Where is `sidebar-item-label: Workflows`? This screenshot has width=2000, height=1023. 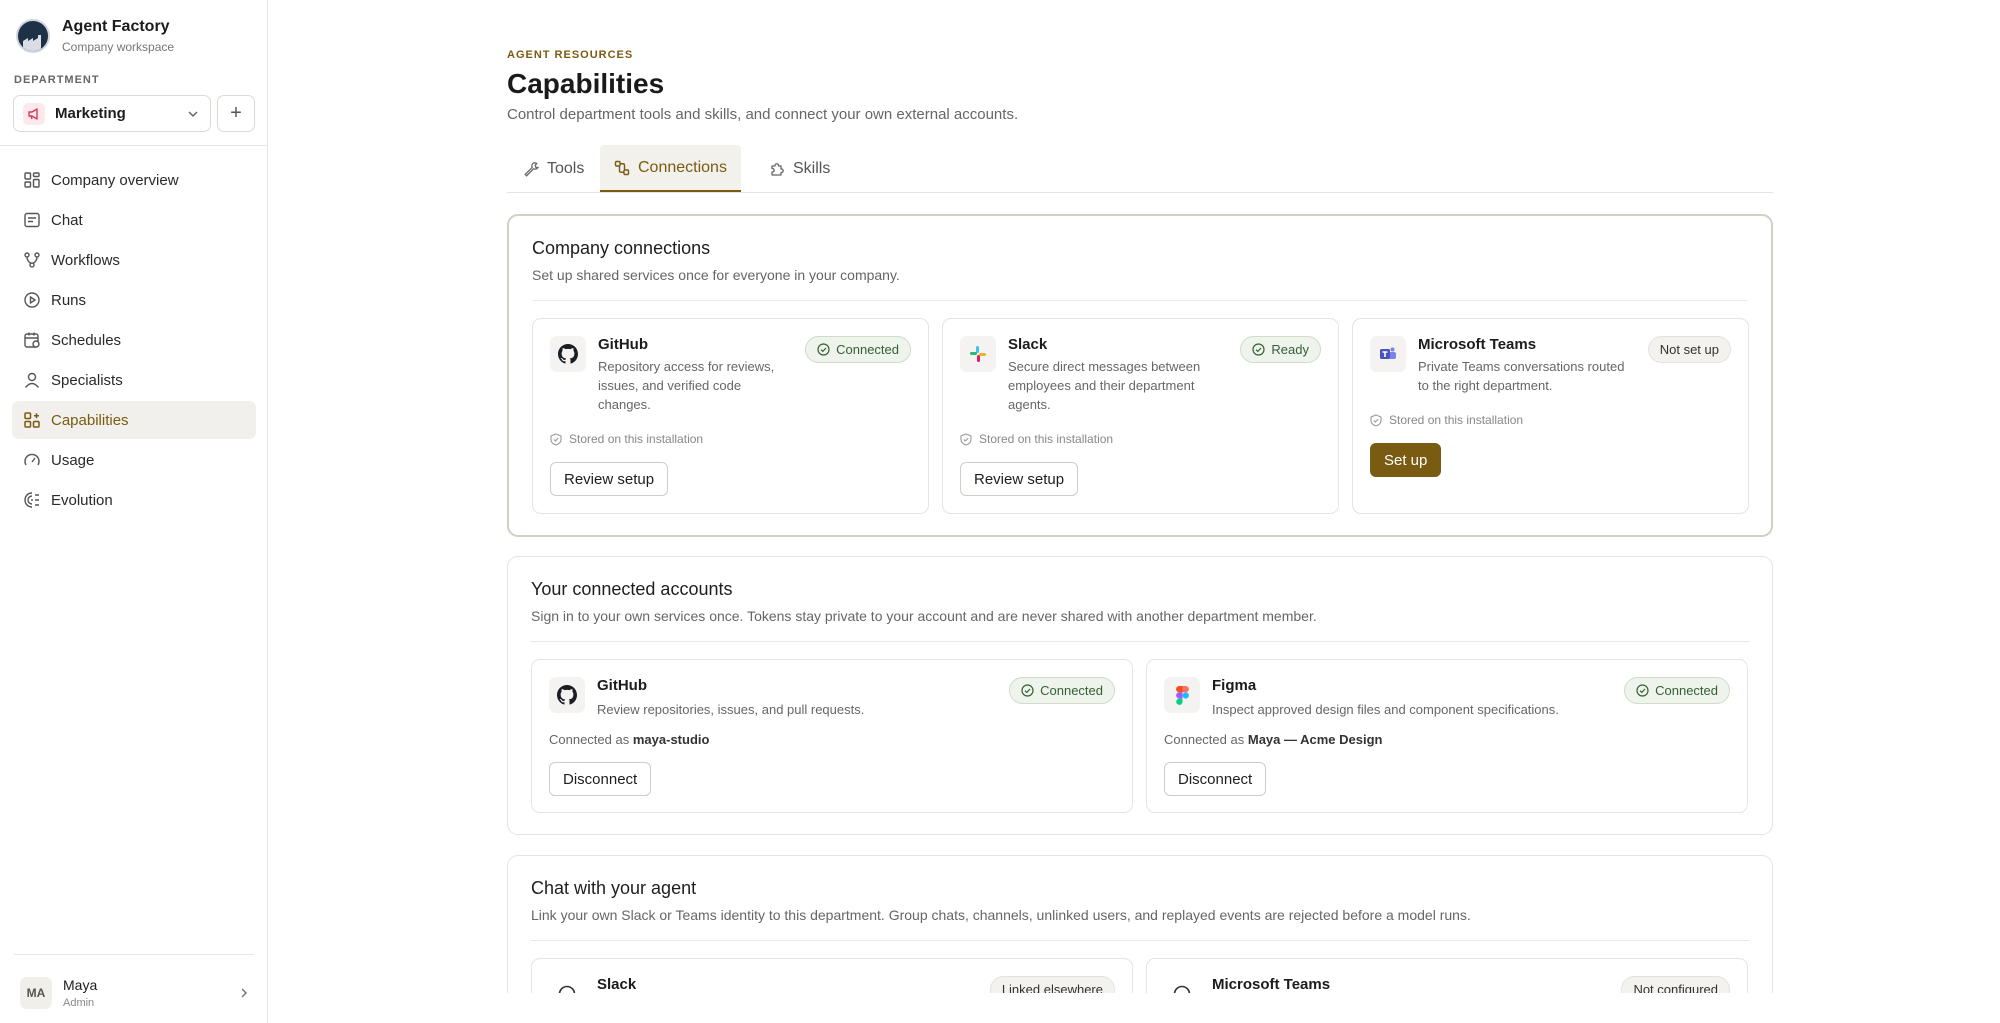
sidebar-item-label: Workflows is located at coordinates (85, 260).